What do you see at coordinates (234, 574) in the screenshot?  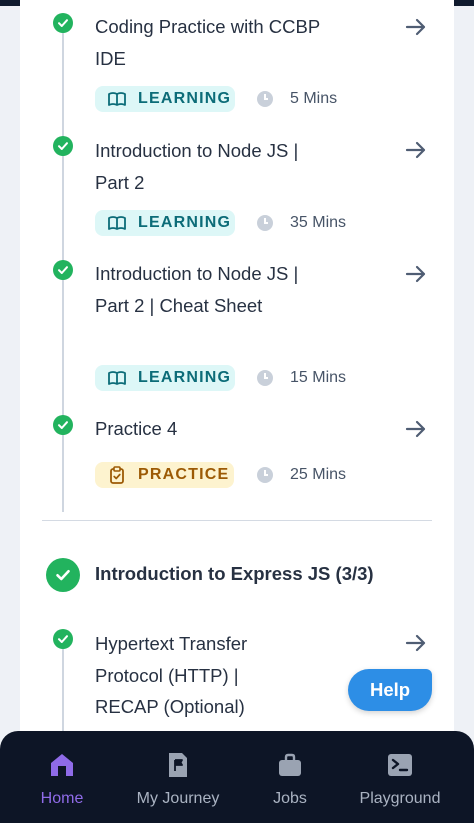 I see `section-title: Introduction to Express JS (3/3)` at bounding box center [234, 574].